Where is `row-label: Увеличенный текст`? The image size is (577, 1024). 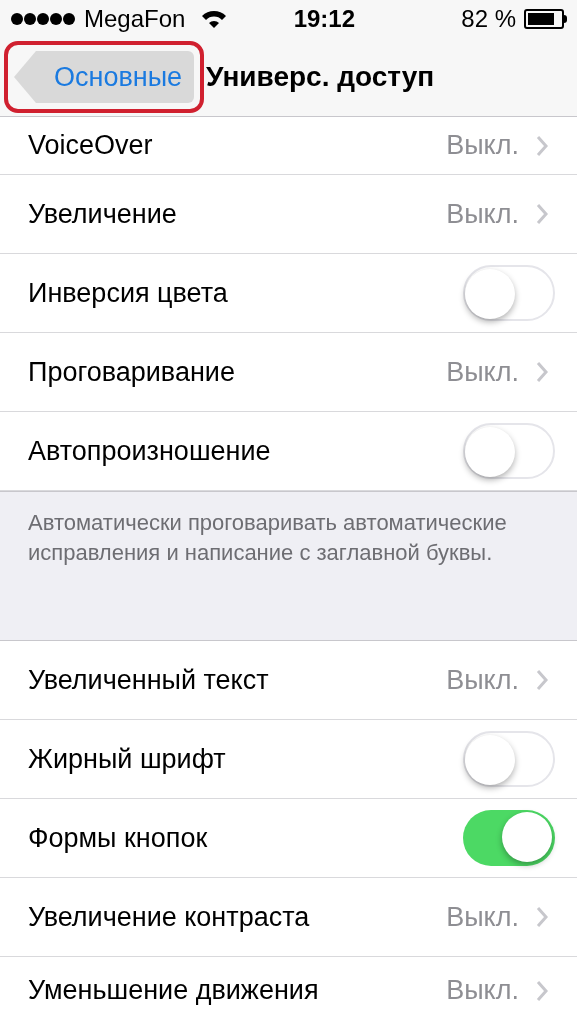 row-label: Увеличенный текст is located at coordinates (148, 680).